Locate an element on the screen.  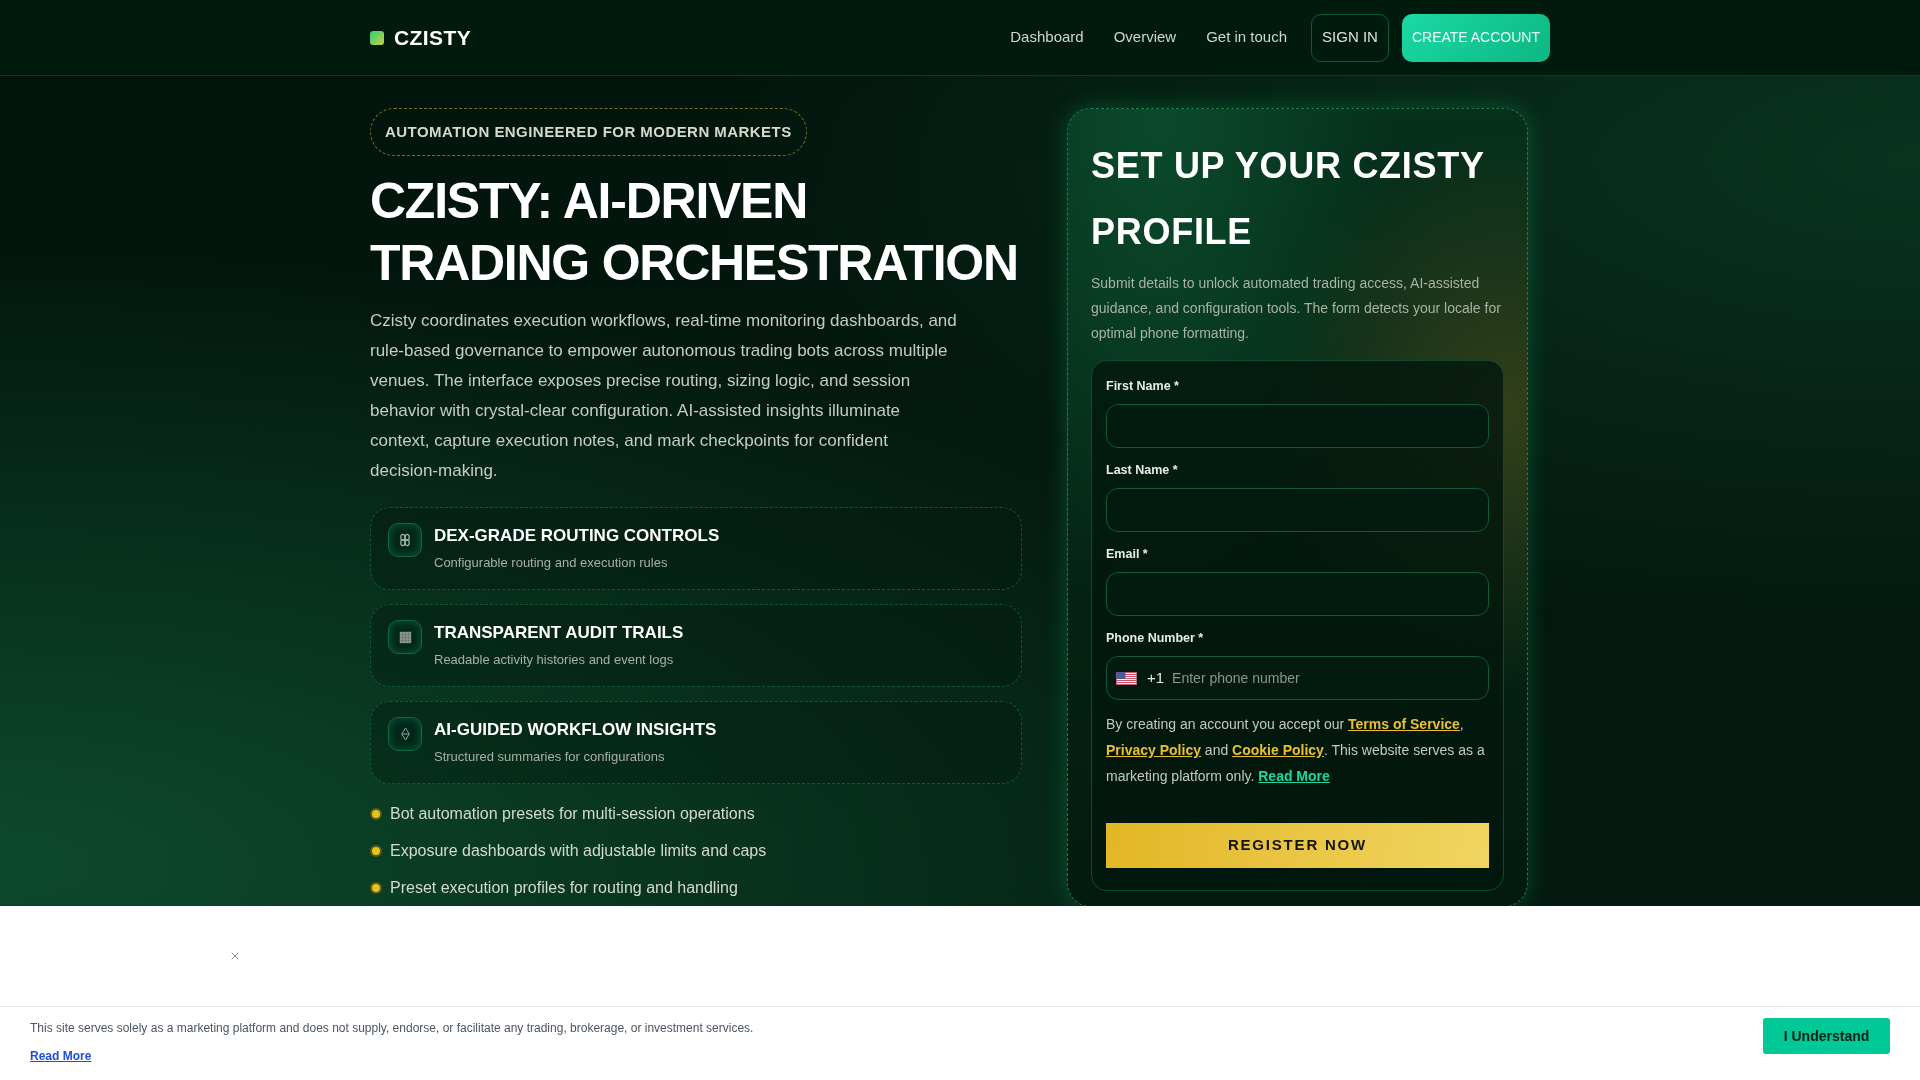
feature-bullet: Bot automation presets for multi-session operations is located at coordinates (572, 814).